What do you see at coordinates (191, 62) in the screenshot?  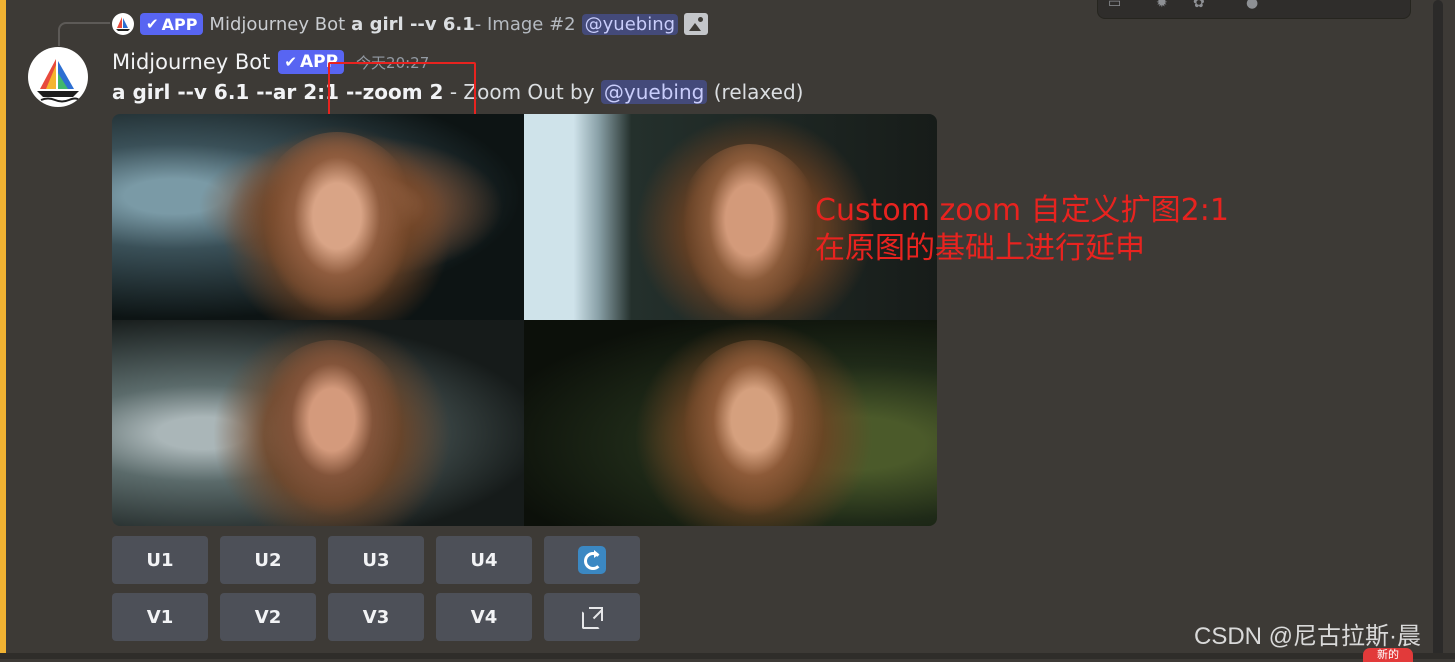 I see `bot-username: Midjourney Bot` at bounding box center [191, 62].